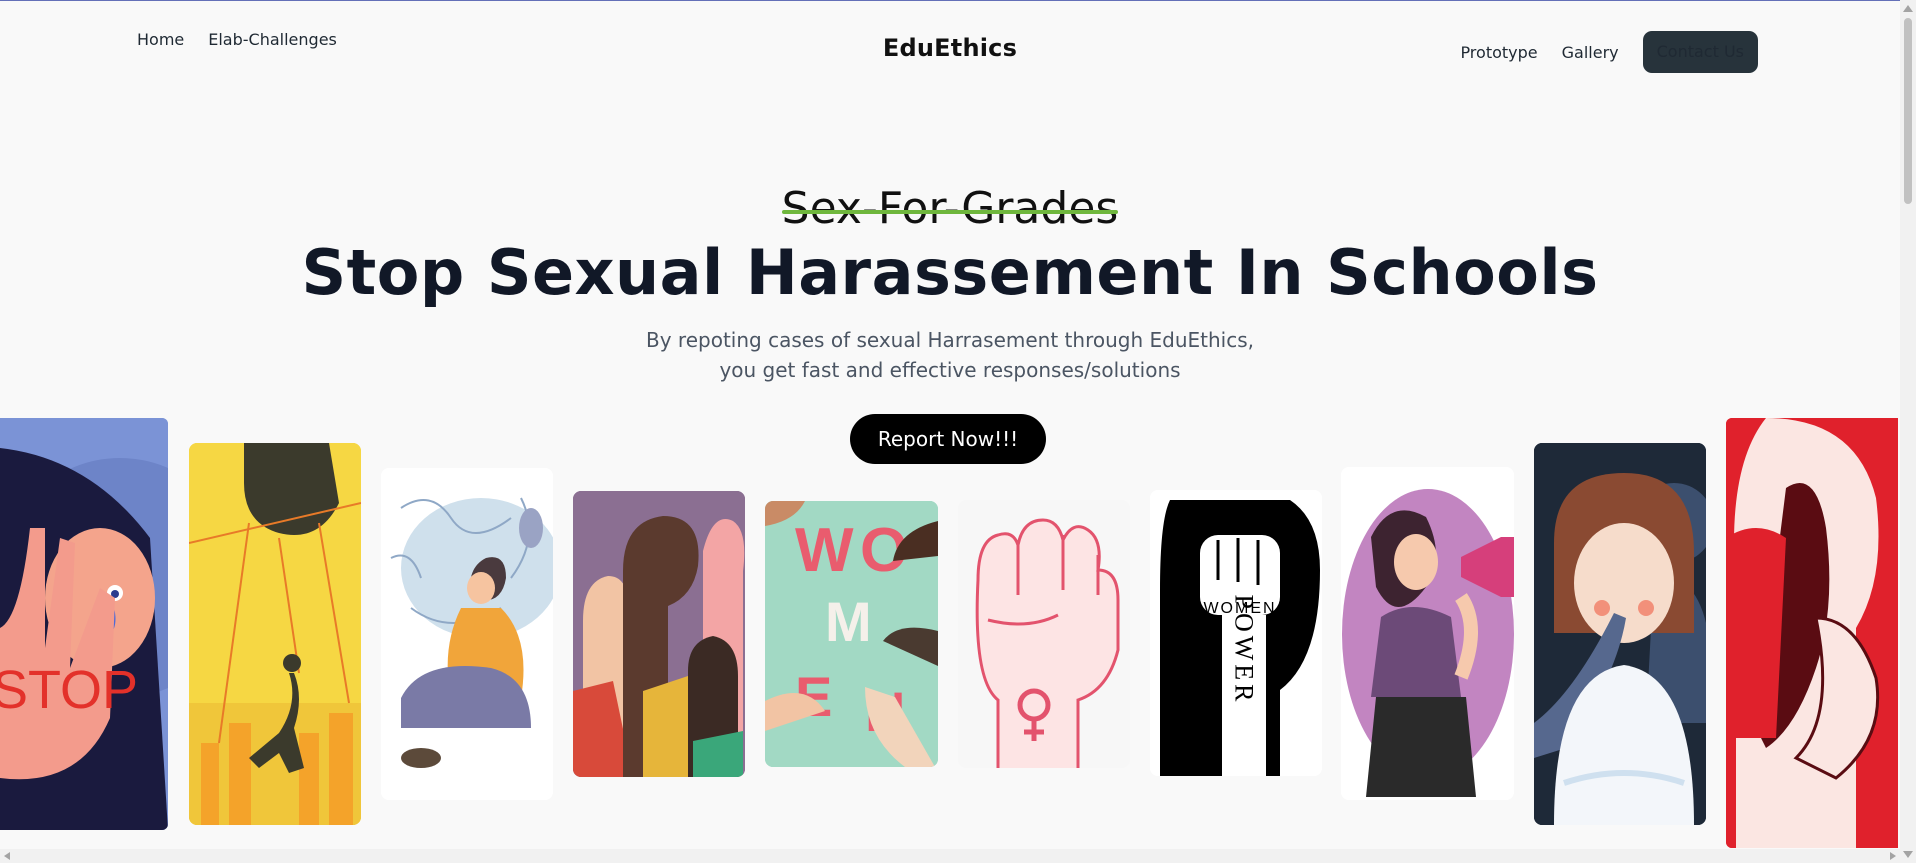 The width and height of the screenshot is (1916, 863). I want to click on scroll-left-arrow-icon, so click(7, 856).